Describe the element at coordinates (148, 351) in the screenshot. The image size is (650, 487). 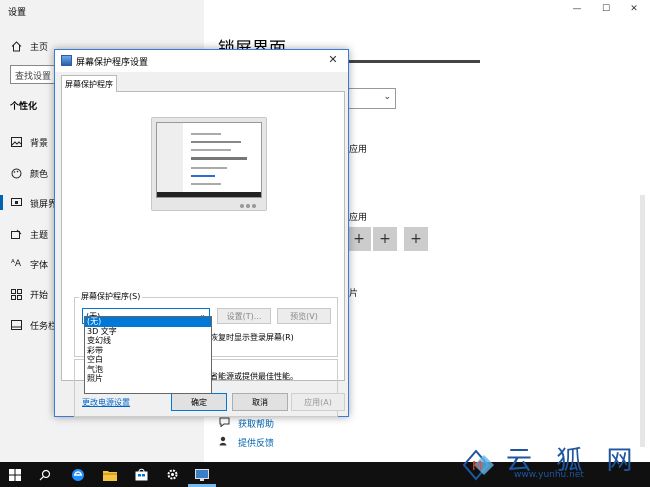
I see `dropdown-option: 彩带` at that location.